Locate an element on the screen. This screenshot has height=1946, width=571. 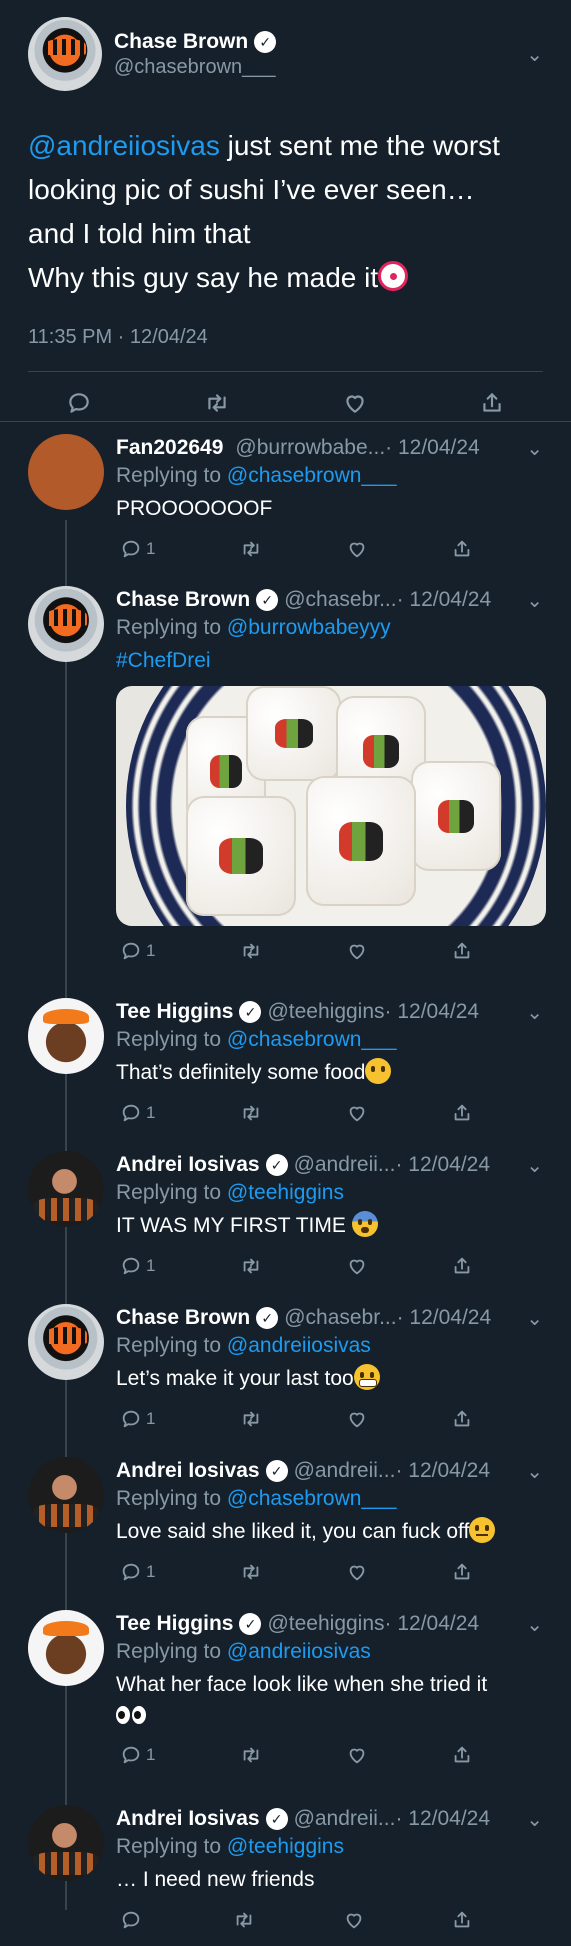
replying-to-link: @burrowbabeyyy is located at coordinates (309, 627).